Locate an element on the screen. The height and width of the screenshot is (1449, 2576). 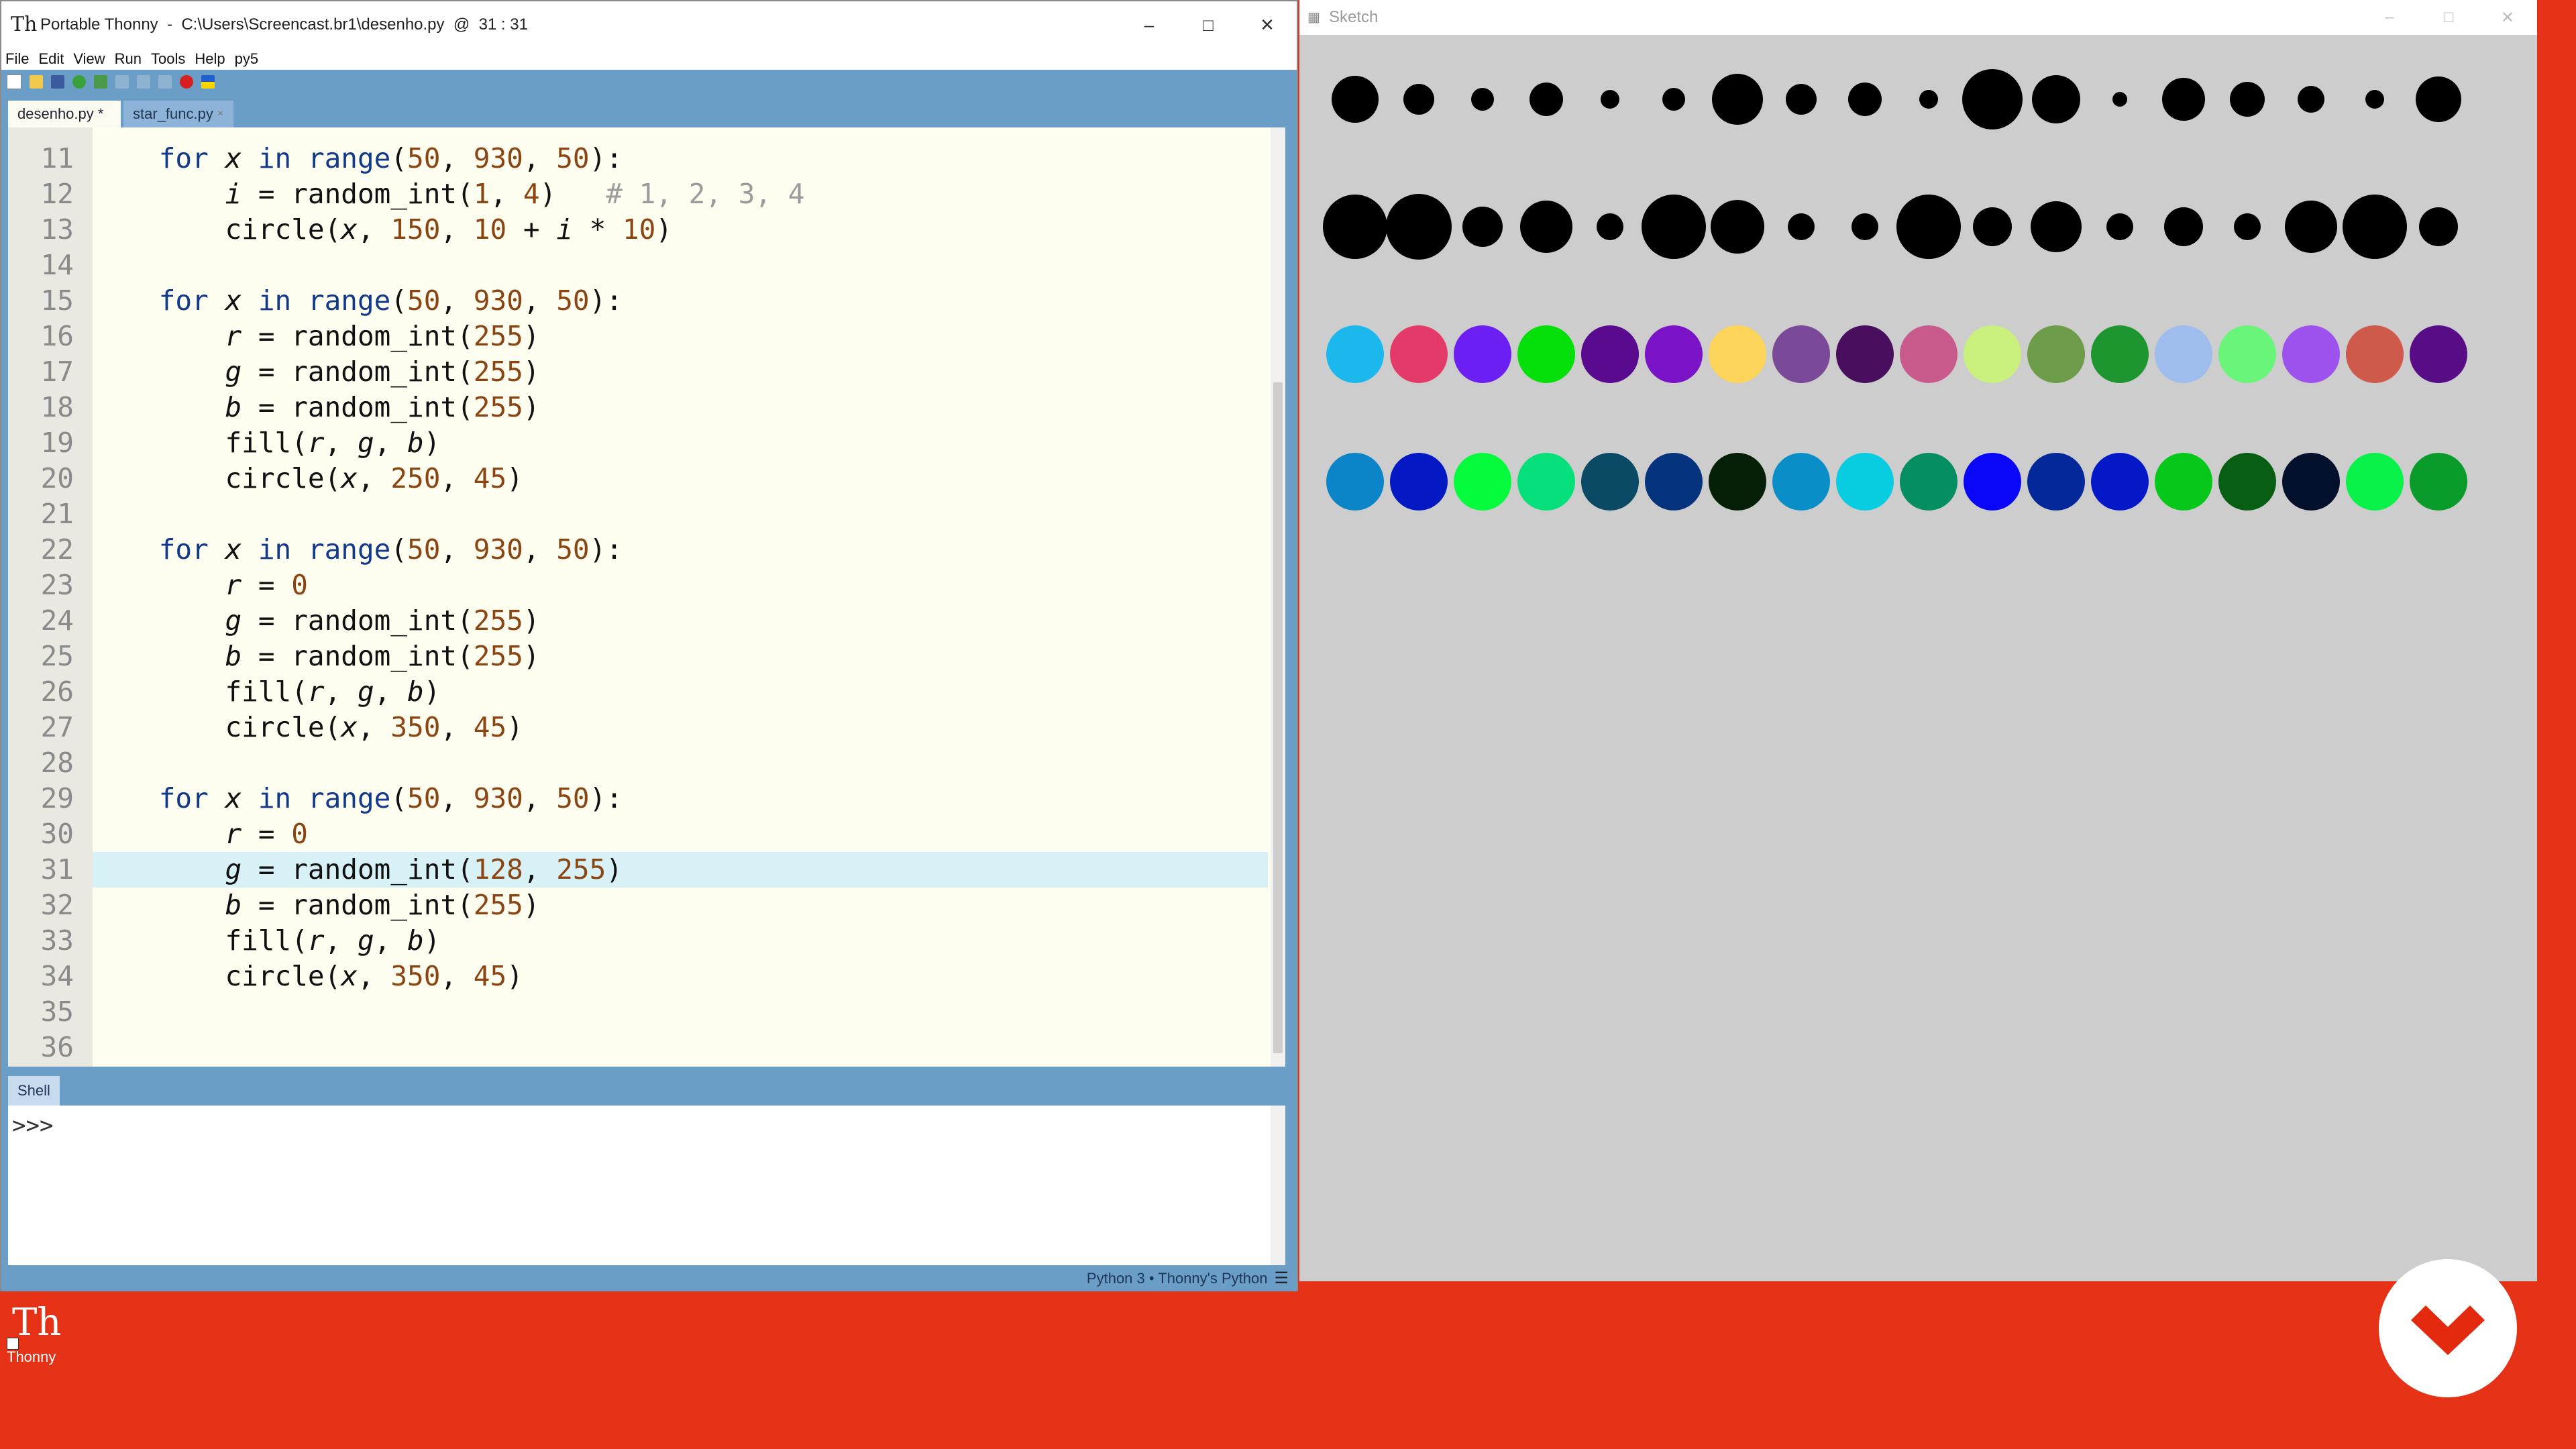
code-line: 30 r = 0 is located at coordinates (654, 834).